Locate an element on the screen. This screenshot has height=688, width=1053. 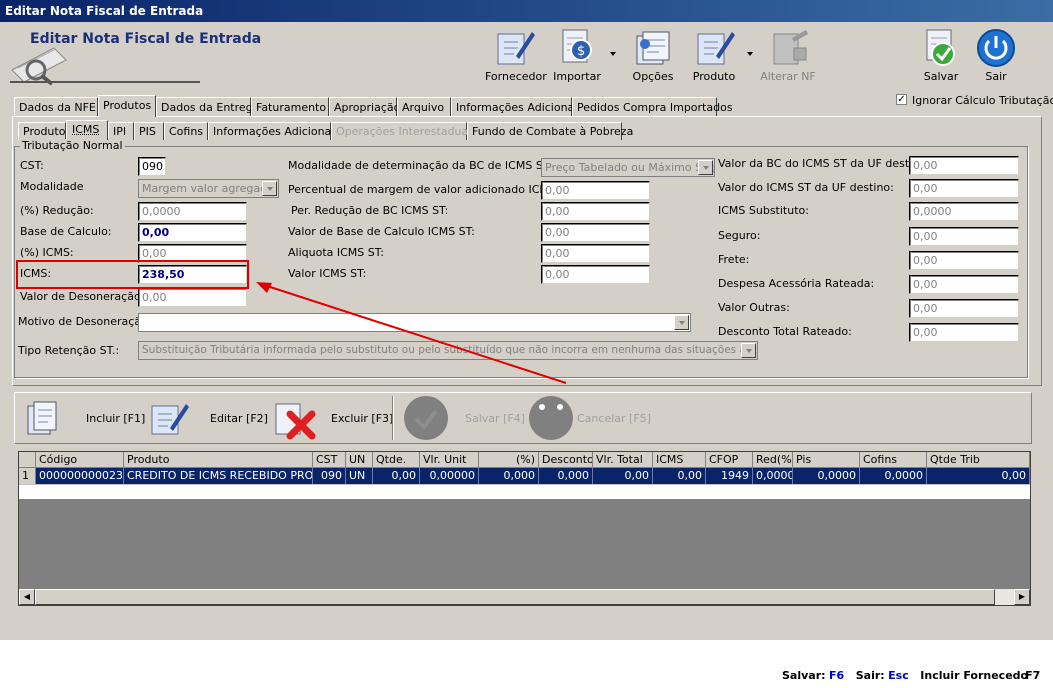
excluir-icon is located at coordinates (295, 419).